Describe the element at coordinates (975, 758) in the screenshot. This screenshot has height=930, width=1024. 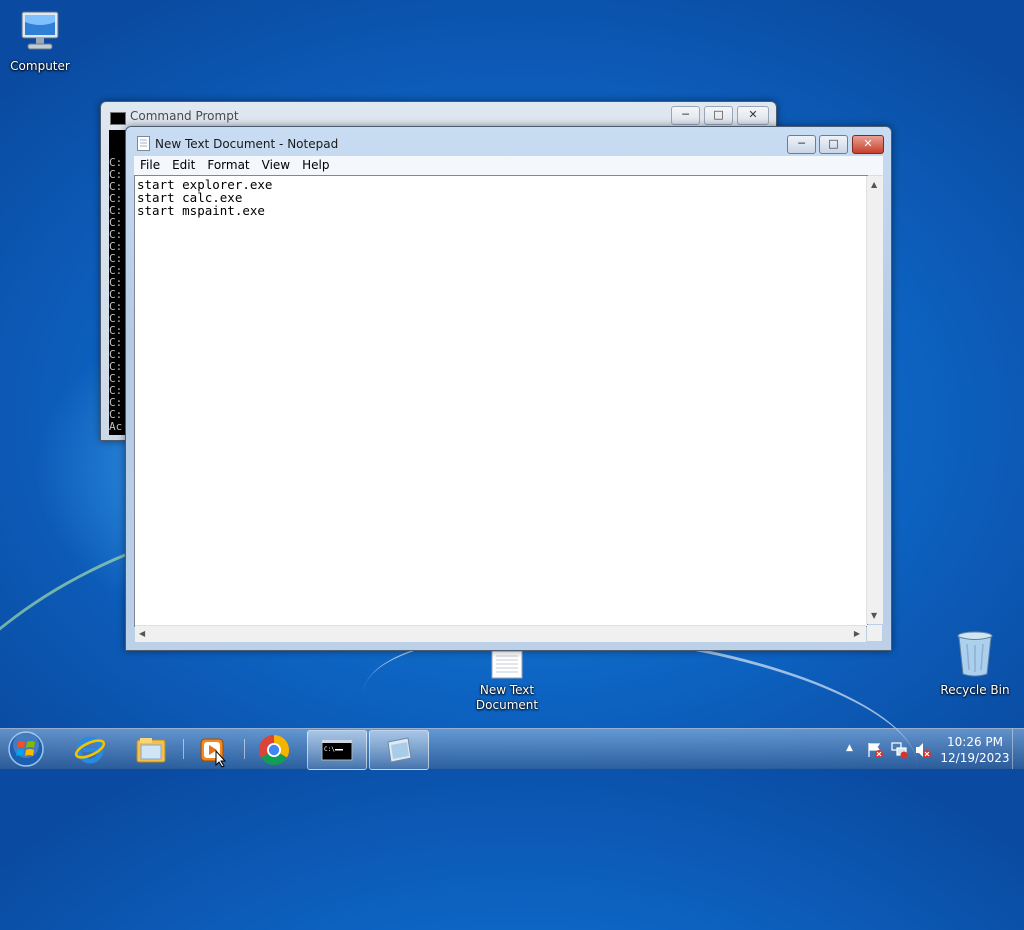
I see `clock-date: 12/19/2023` at that location.